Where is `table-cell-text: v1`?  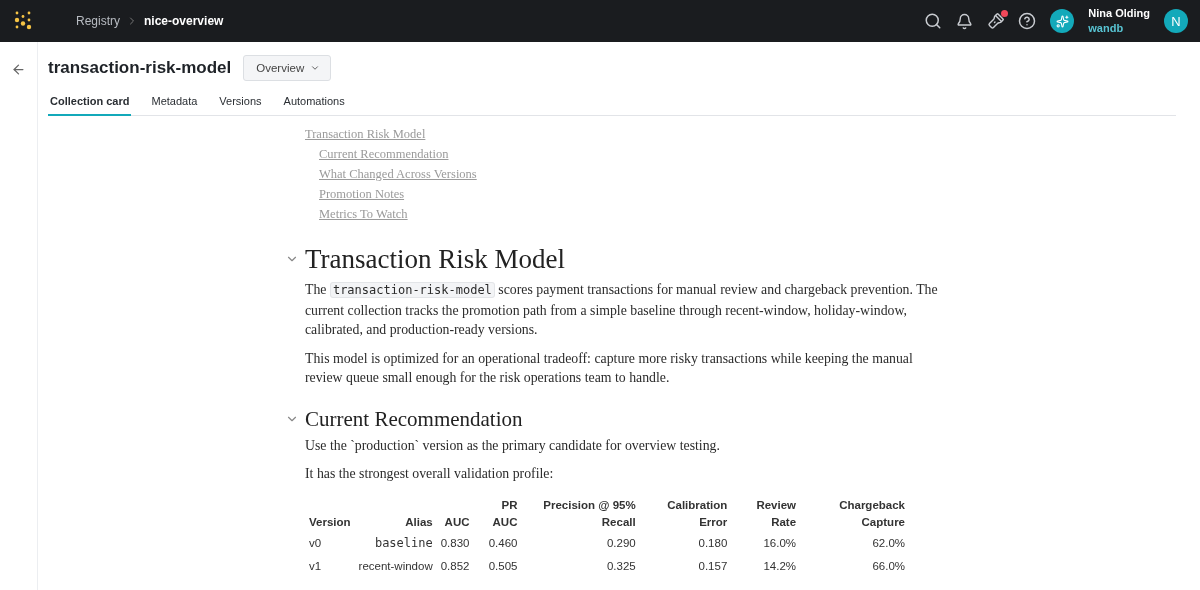 table-cell-text: v1 is located at coordinates (315, 566).